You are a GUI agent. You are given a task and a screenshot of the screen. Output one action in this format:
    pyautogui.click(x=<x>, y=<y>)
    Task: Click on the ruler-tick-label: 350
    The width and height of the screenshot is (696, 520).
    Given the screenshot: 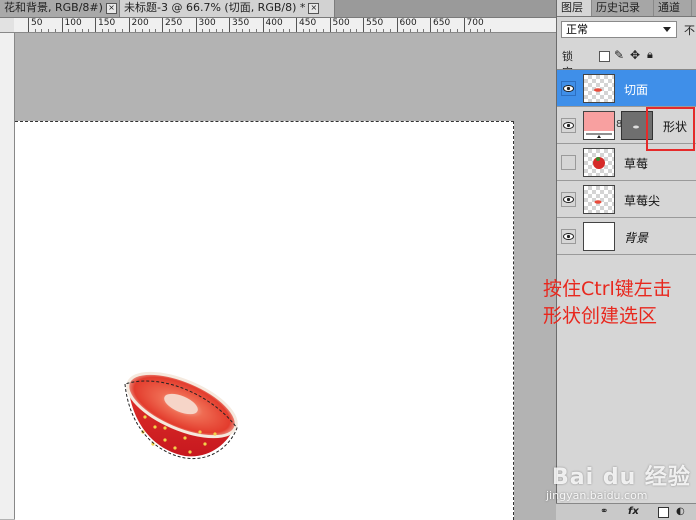 What is the action you would take?
    pyautogui.click(x=241, y=23)
    